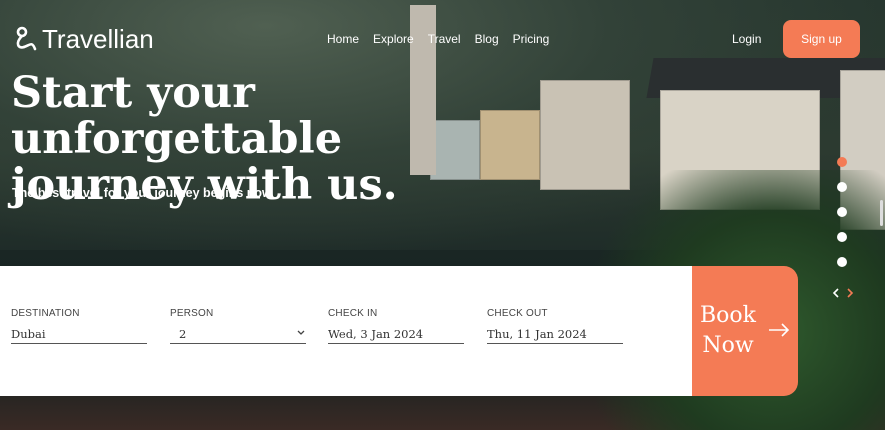 This screenshot has height=430, width=885. What do you see at coordinates (843, 294) in the screenshot?
I see `slider-controls` at bounding box center [843, 294].